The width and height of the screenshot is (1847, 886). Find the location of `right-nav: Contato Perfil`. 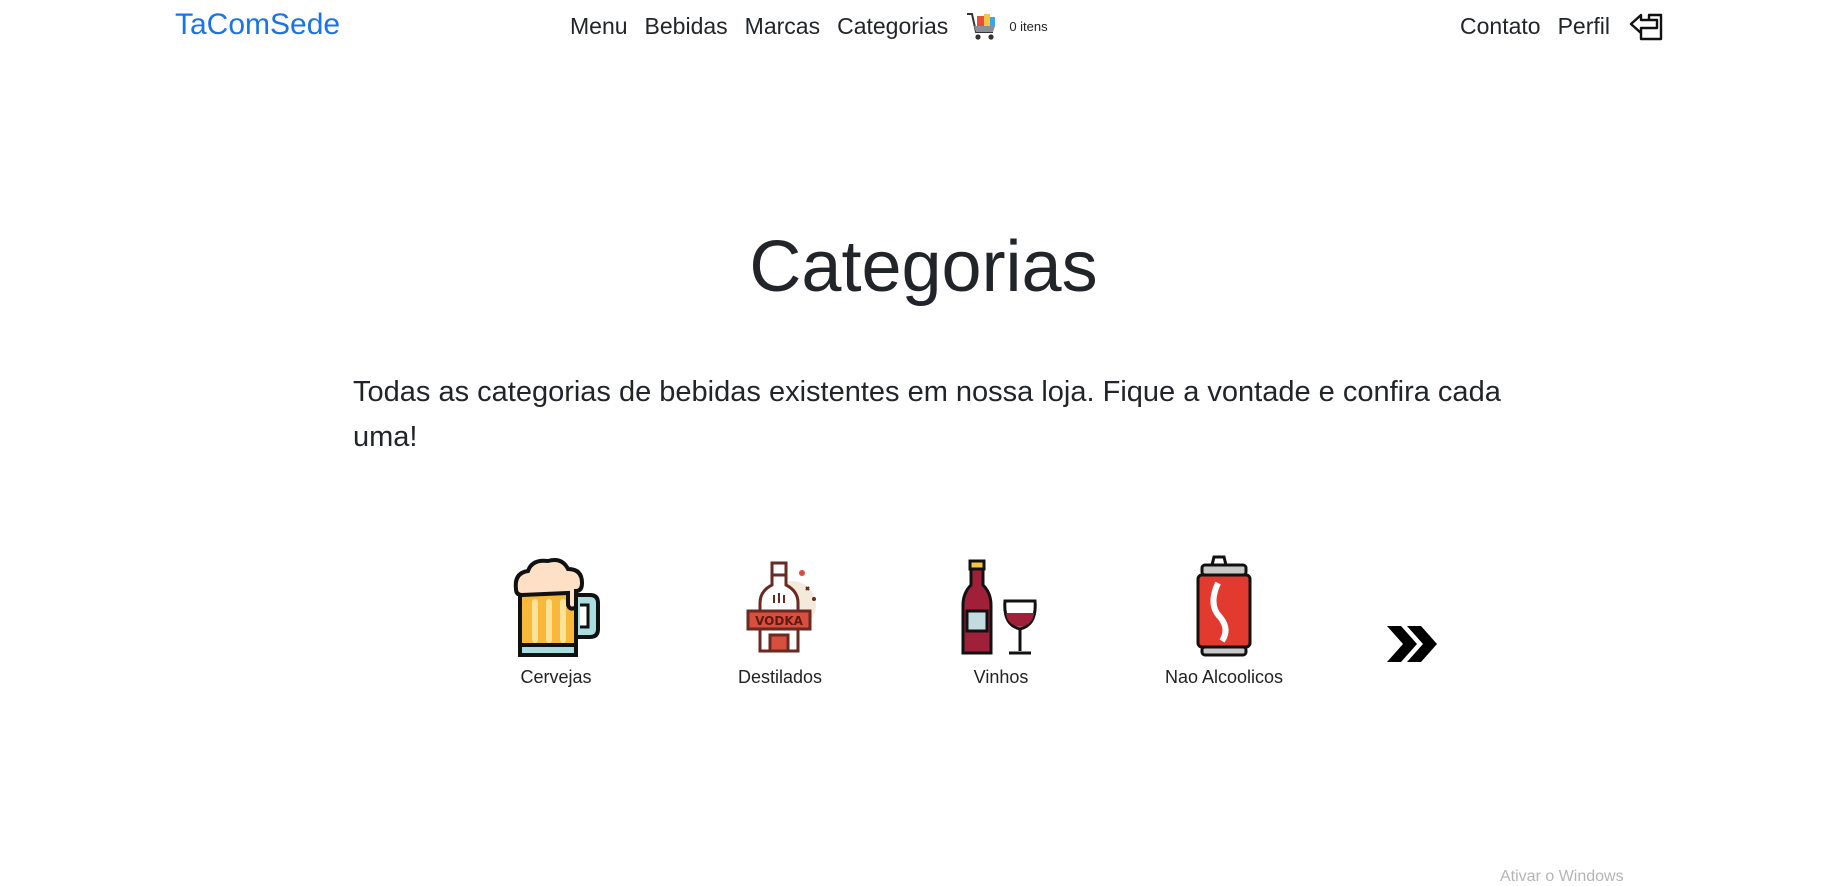

right-nav: Contato Perfil is located at coordinates (1562, 26).